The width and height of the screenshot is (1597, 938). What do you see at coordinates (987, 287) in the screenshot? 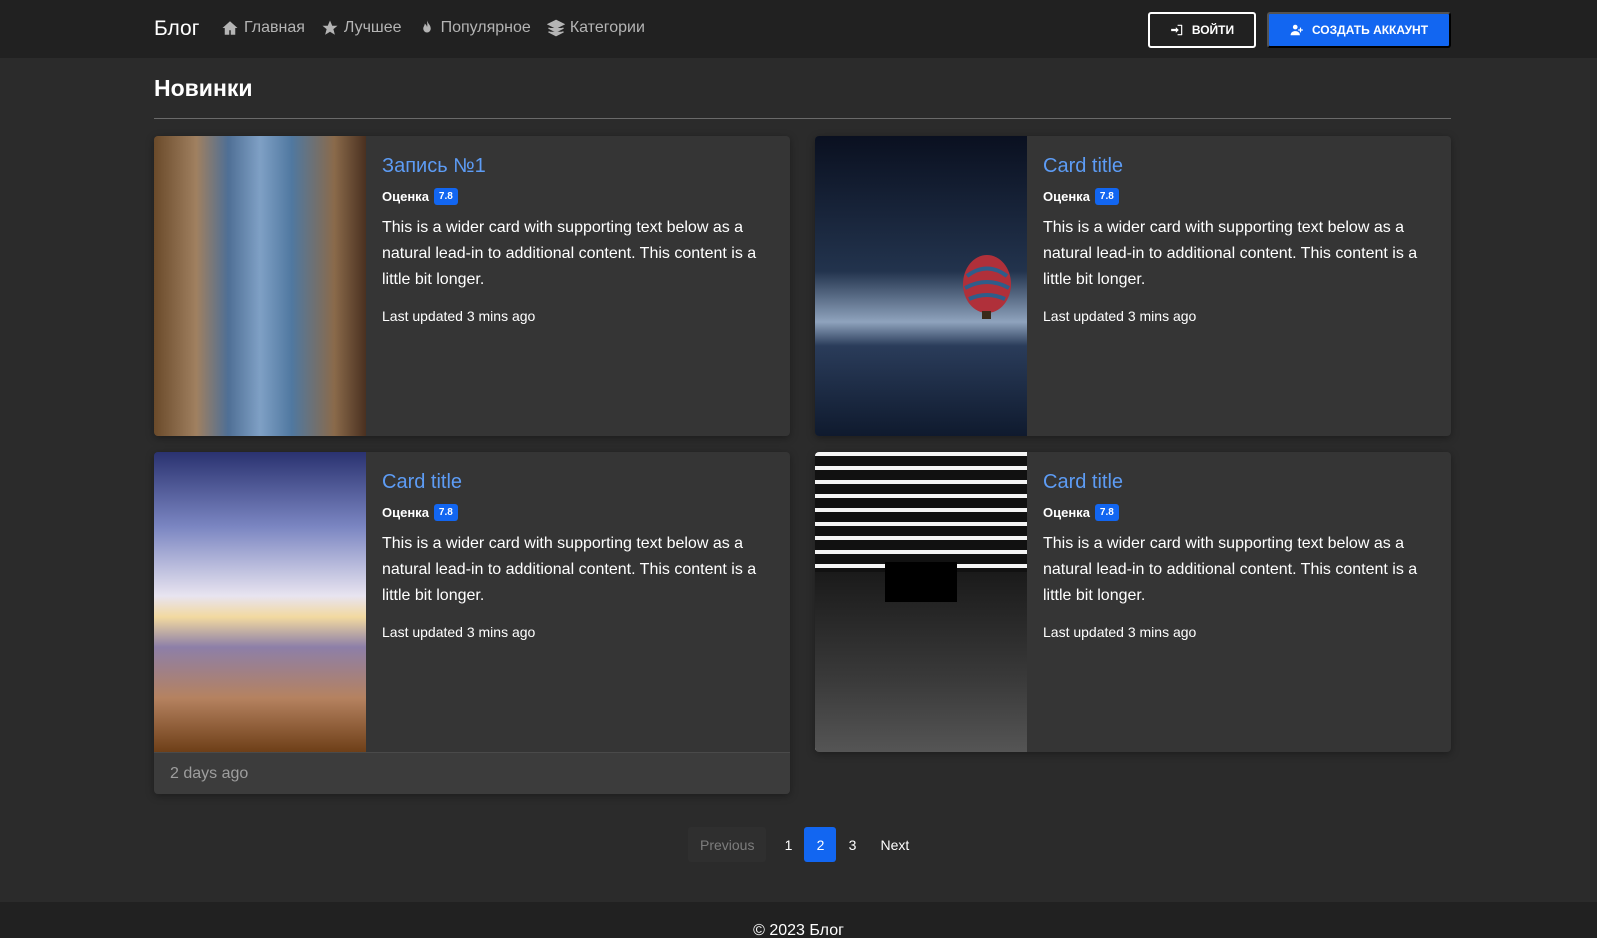
I see `balloon-illustration` at bounding box center [987, 287].